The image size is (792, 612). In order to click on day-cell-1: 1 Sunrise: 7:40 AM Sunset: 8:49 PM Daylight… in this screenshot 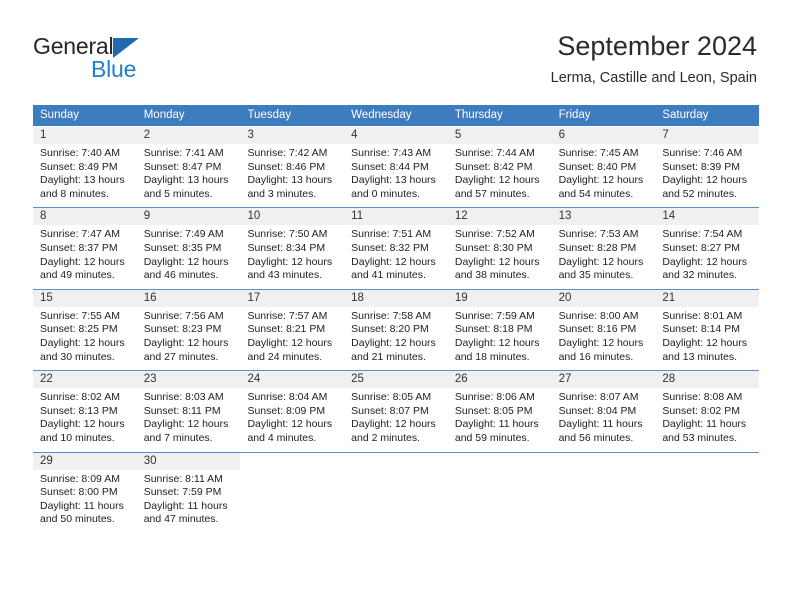, I will do `click(85, 167)`.